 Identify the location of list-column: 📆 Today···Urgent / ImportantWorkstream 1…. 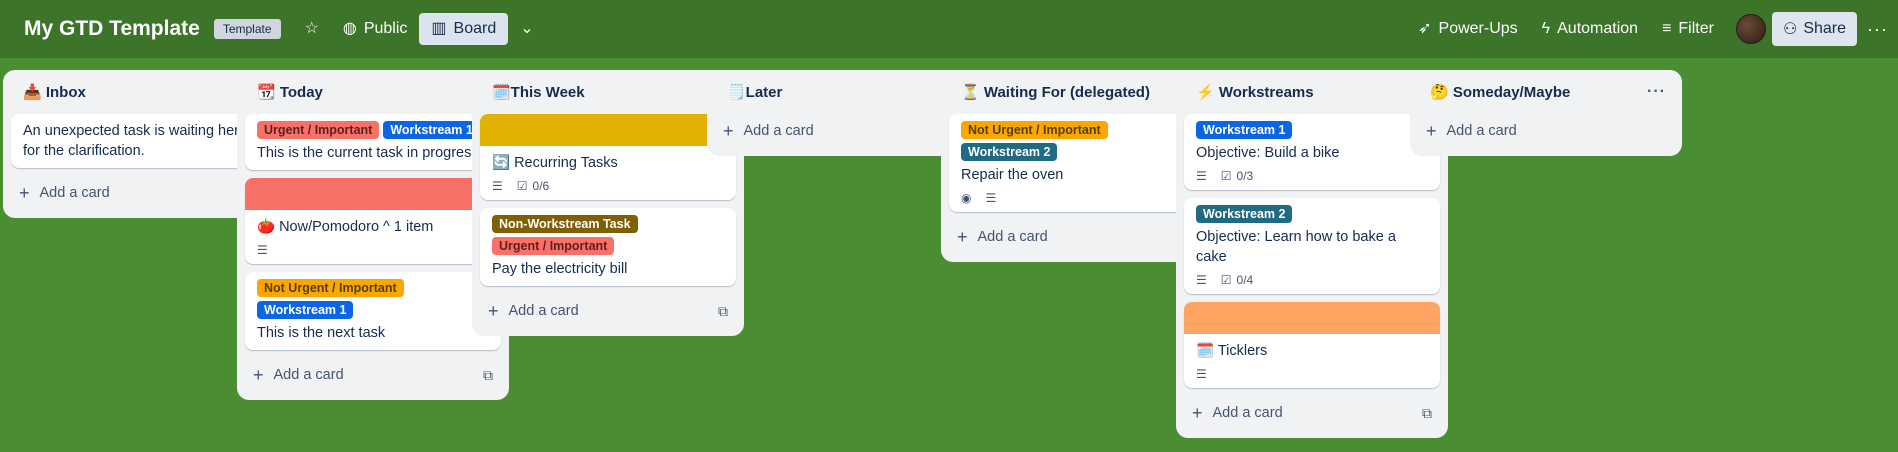
(373, 235).